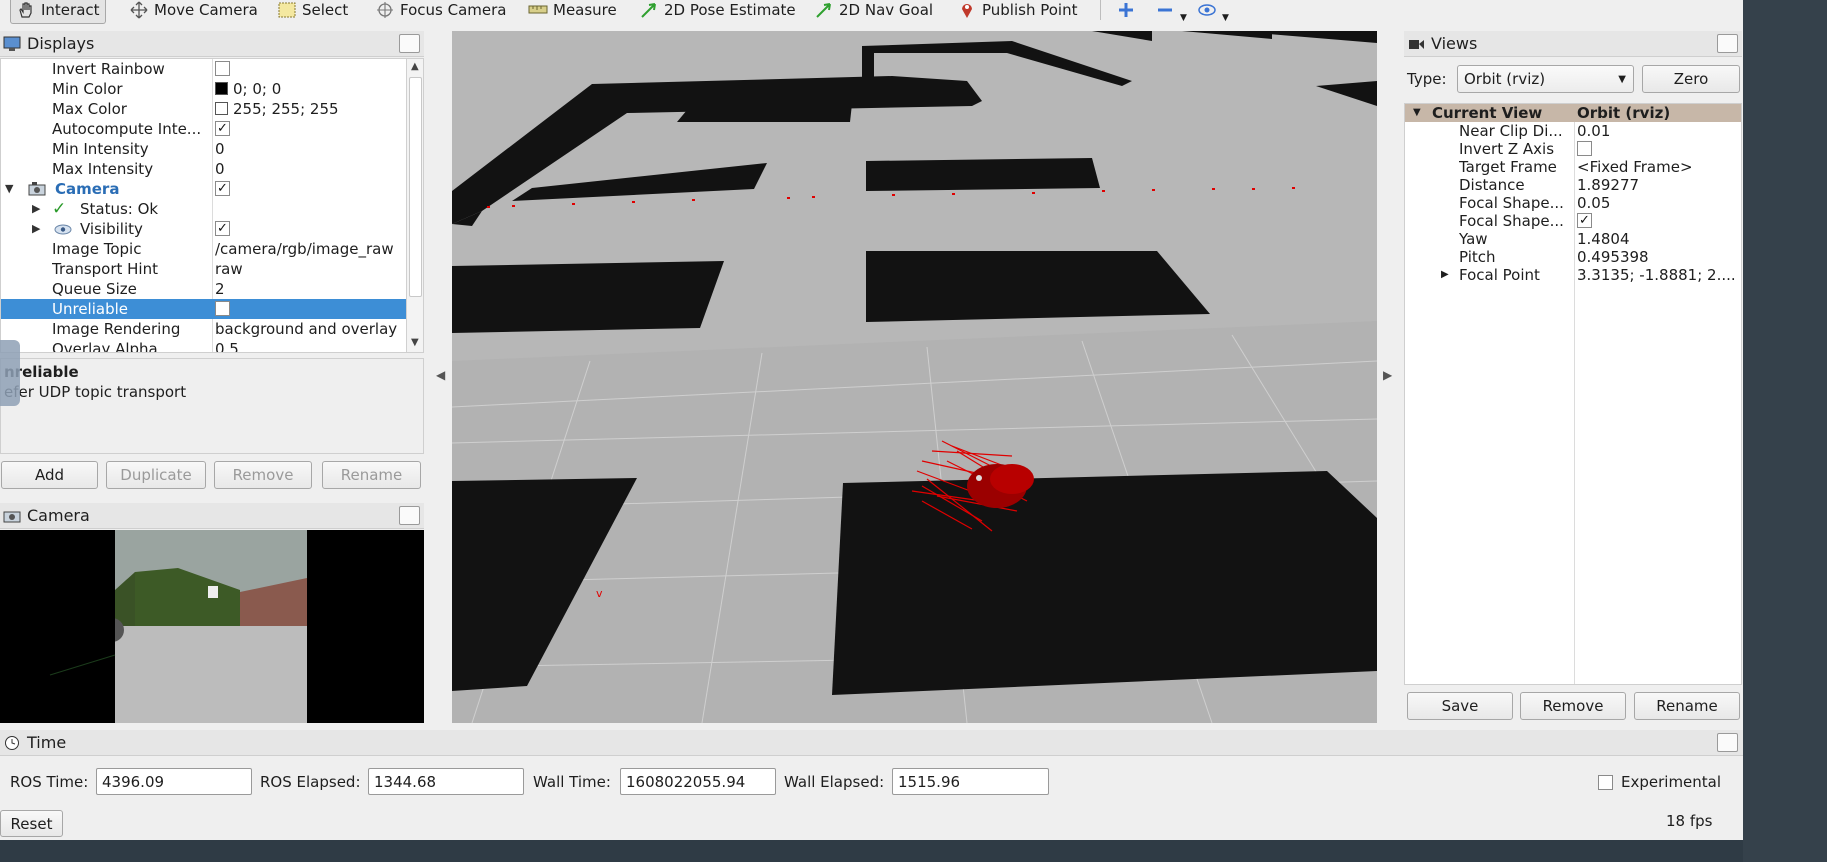 The image size is (1827, 862). What do you see at coordinates (220, 289) in the screenshot?
I see `row-value: 2` at bounding box center [220, 289].